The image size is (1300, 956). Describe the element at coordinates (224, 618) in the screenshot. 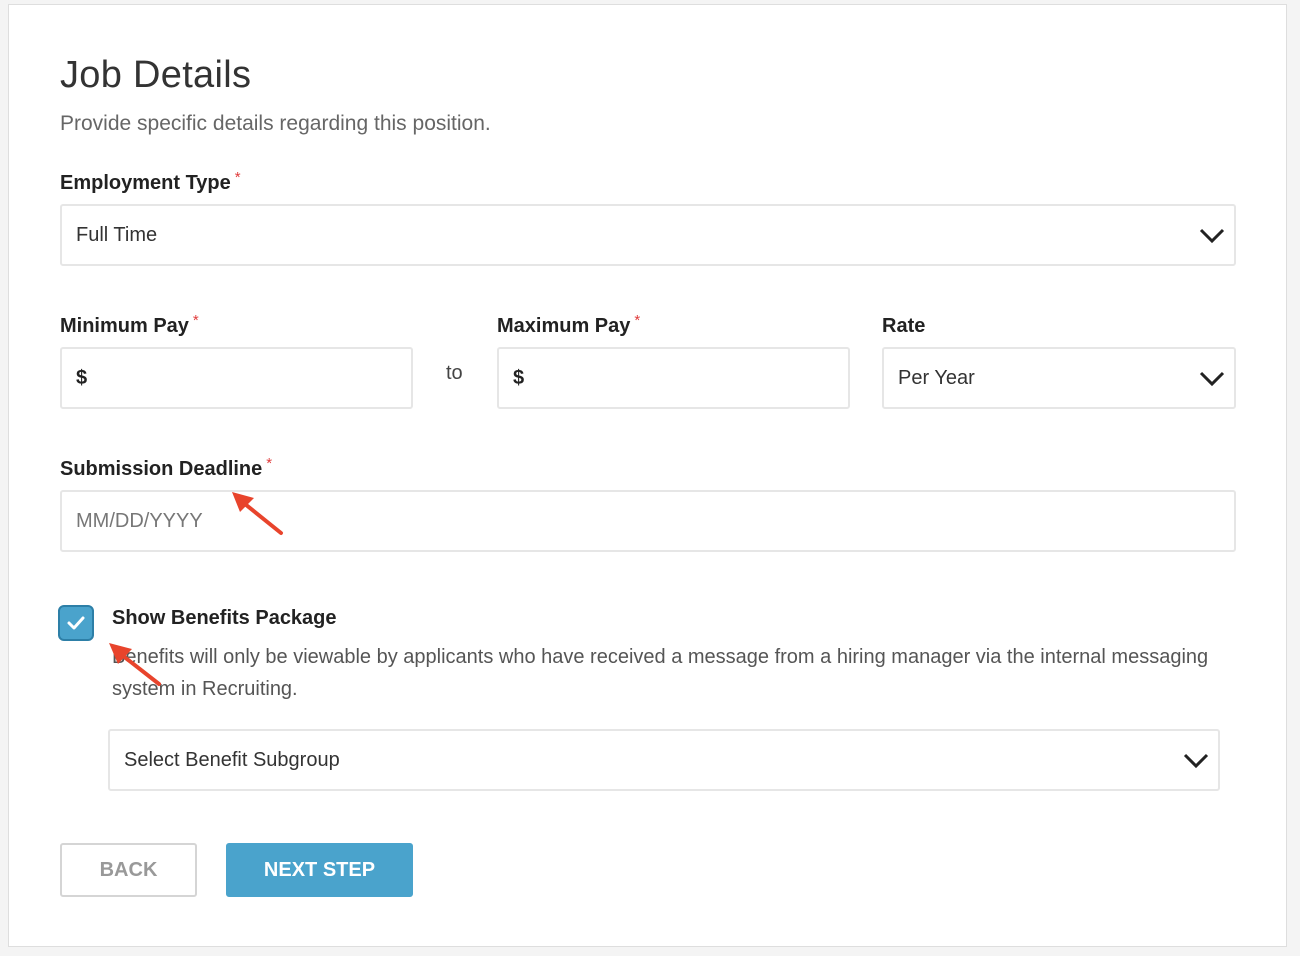

I see `show-benefits-label: Show Benefits Package` at that location.